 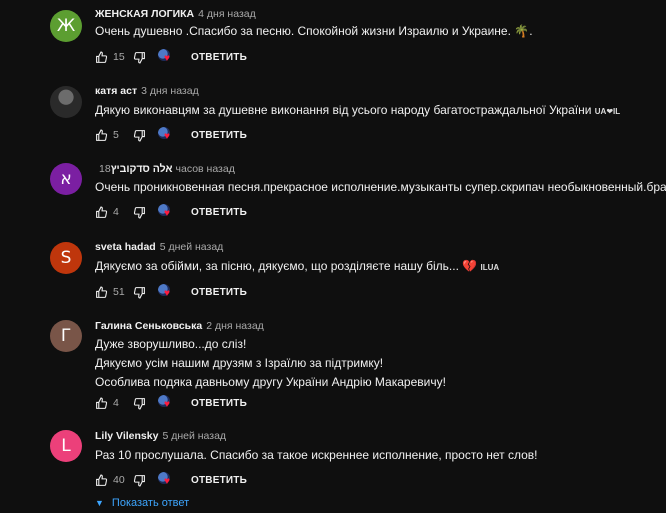 I want to click on avatar: Ж, so click(x=66, y=26).